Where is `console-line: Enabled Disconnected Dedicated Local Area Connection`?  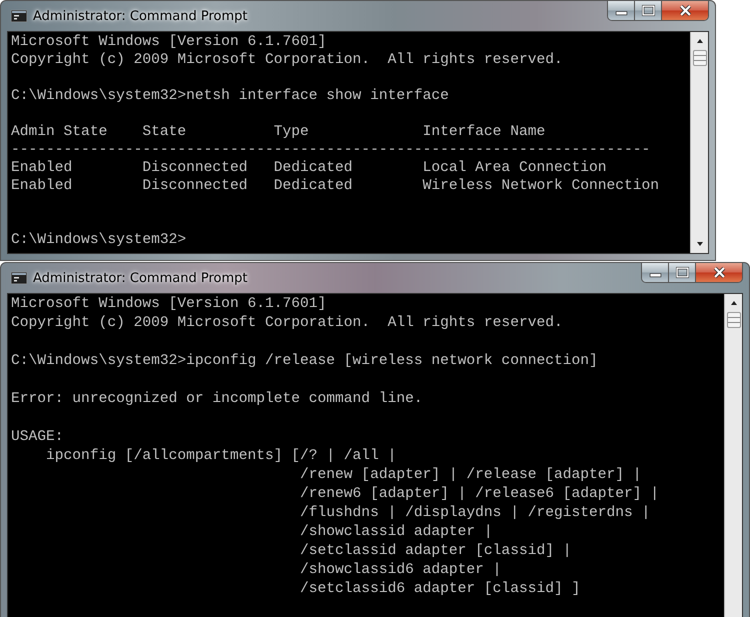
console-line: Enabled Disconnected Dedicated Local Area Connection is located at coordinates (309, 168).